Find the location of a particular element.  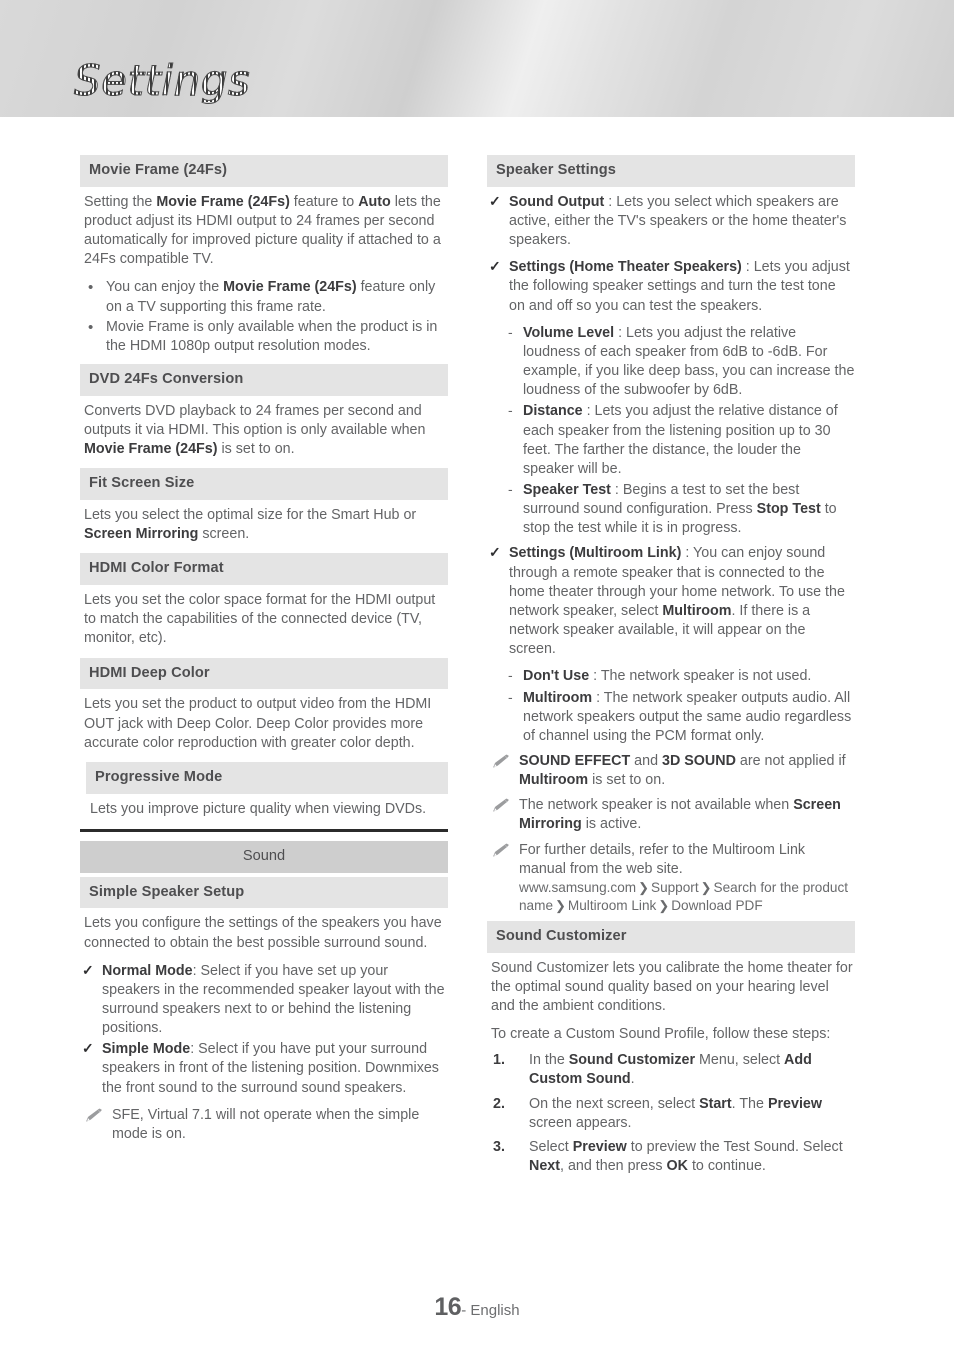

text-fragment: . The is located at coordinates (749, 1103).